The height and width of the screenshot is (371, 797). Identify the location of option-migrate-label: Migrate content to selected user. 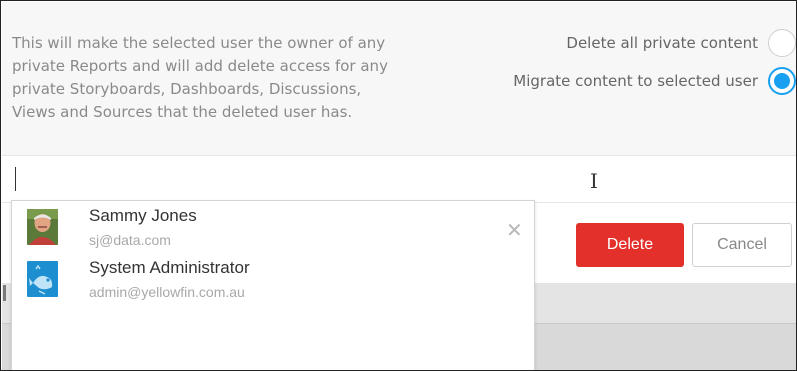
(635, 81).